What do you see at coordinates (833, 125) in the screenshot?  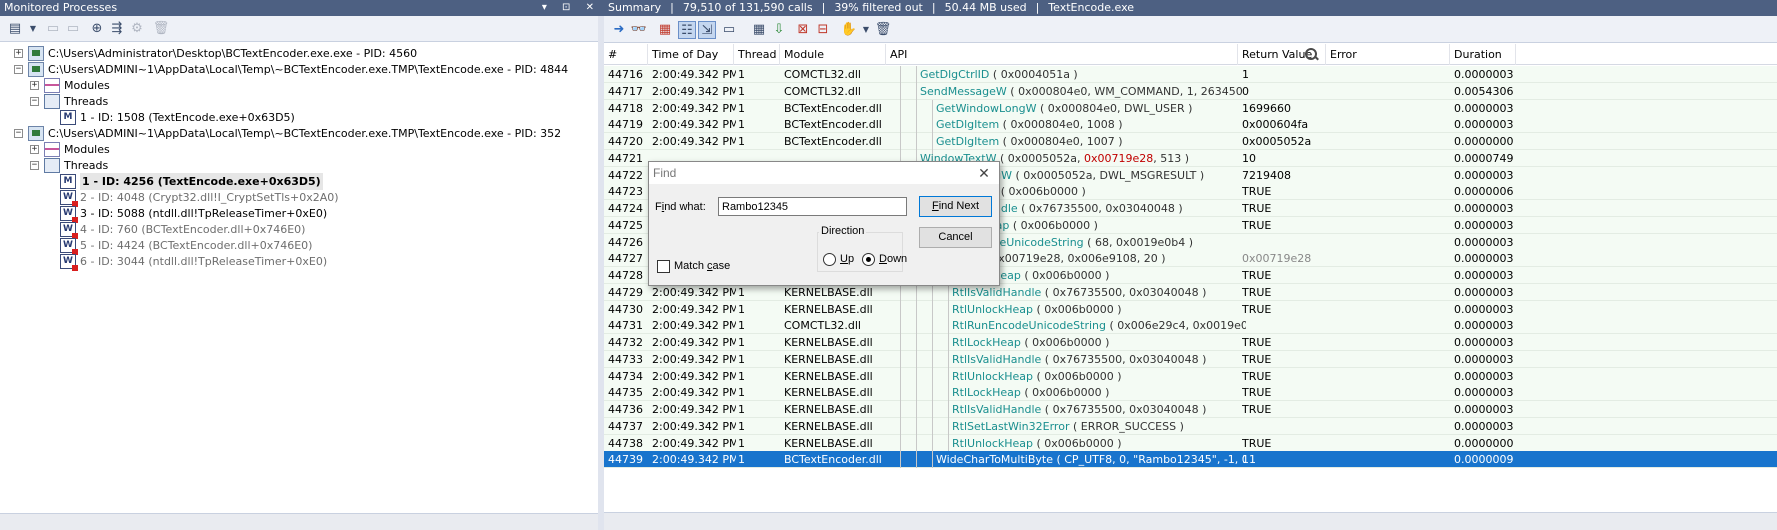 I see `cell-module: BCTextEncoder.dll` at bounding box center [833, 125].